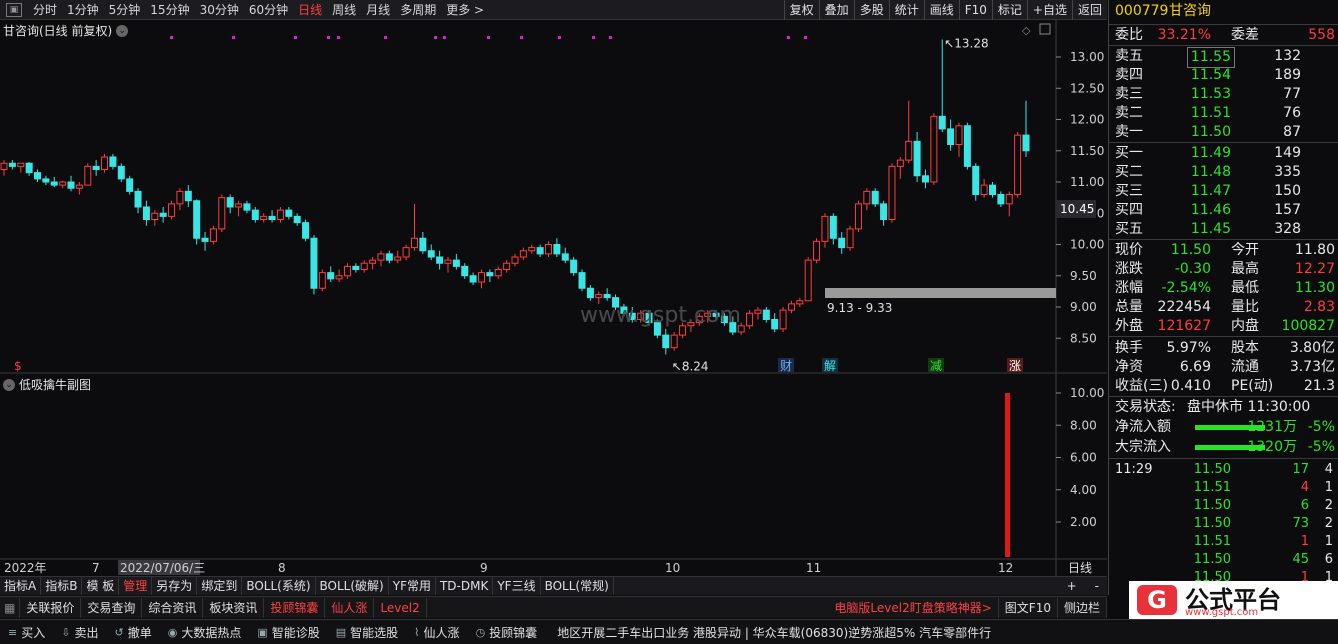 The width and height of the screenshot is (1338, 644). What do you see at coordinates (830, 366) in the screenshot?
I see `event-marker: 解` at bounding box center [830, 366].